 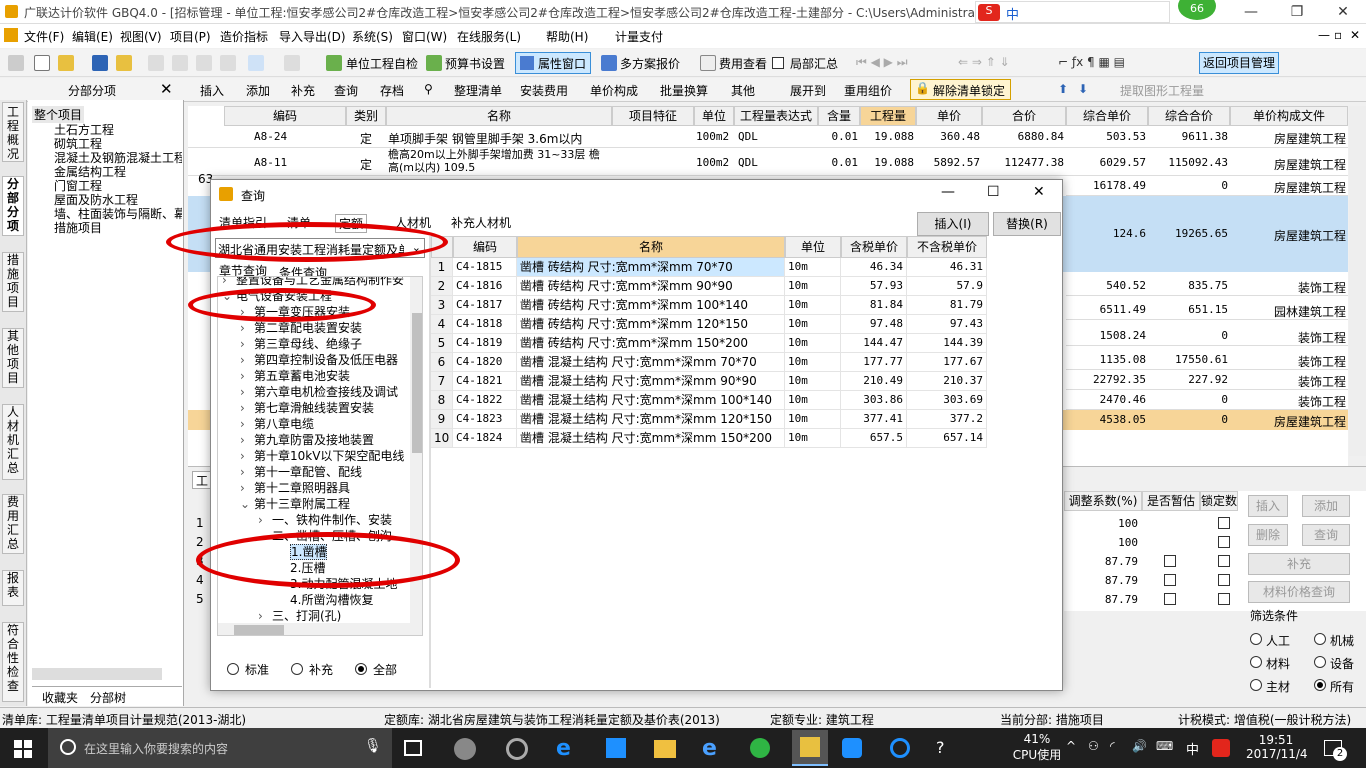 I want to click on cell-tax-price: 377.41, so click(x=874, y=419).